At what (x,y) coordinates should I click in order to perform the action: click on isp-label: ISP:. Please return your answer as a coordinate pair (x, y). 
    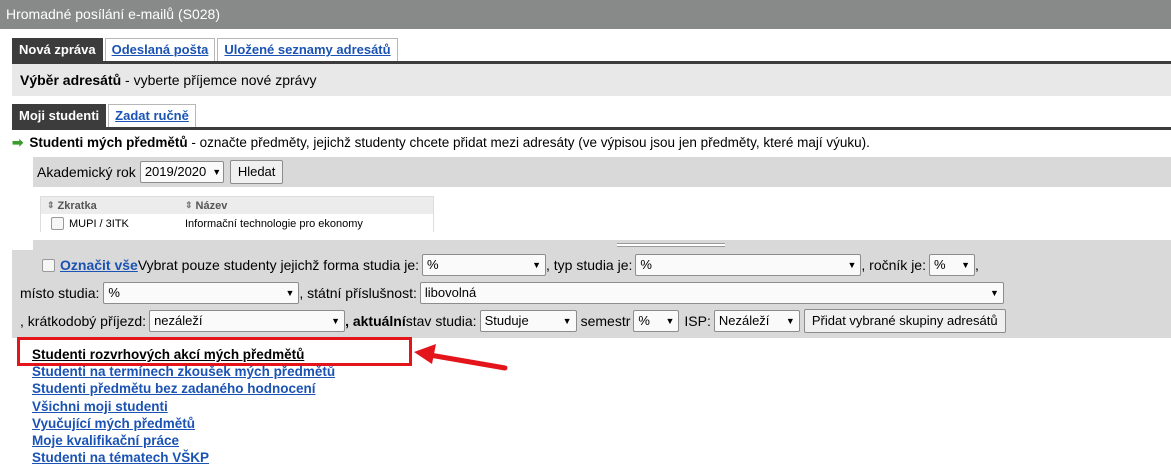
    Looking at the image, I should click on (697, 321).